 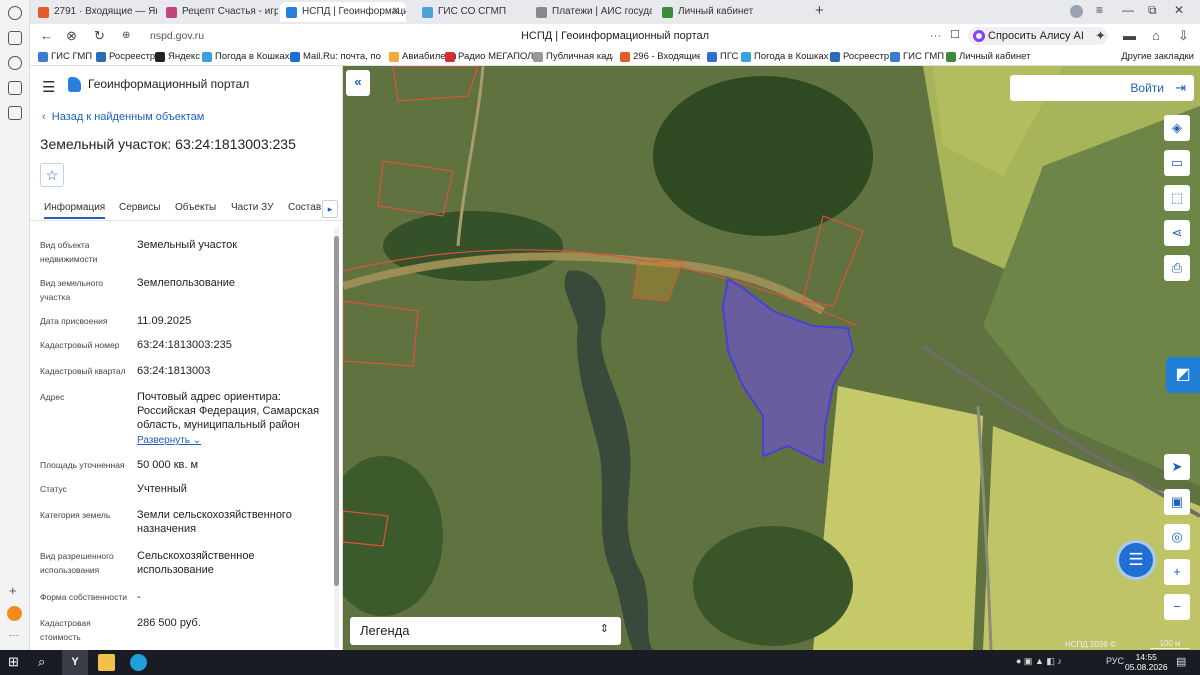 I want to click on menu-icon: ≡, so click(x=1099, y=10).